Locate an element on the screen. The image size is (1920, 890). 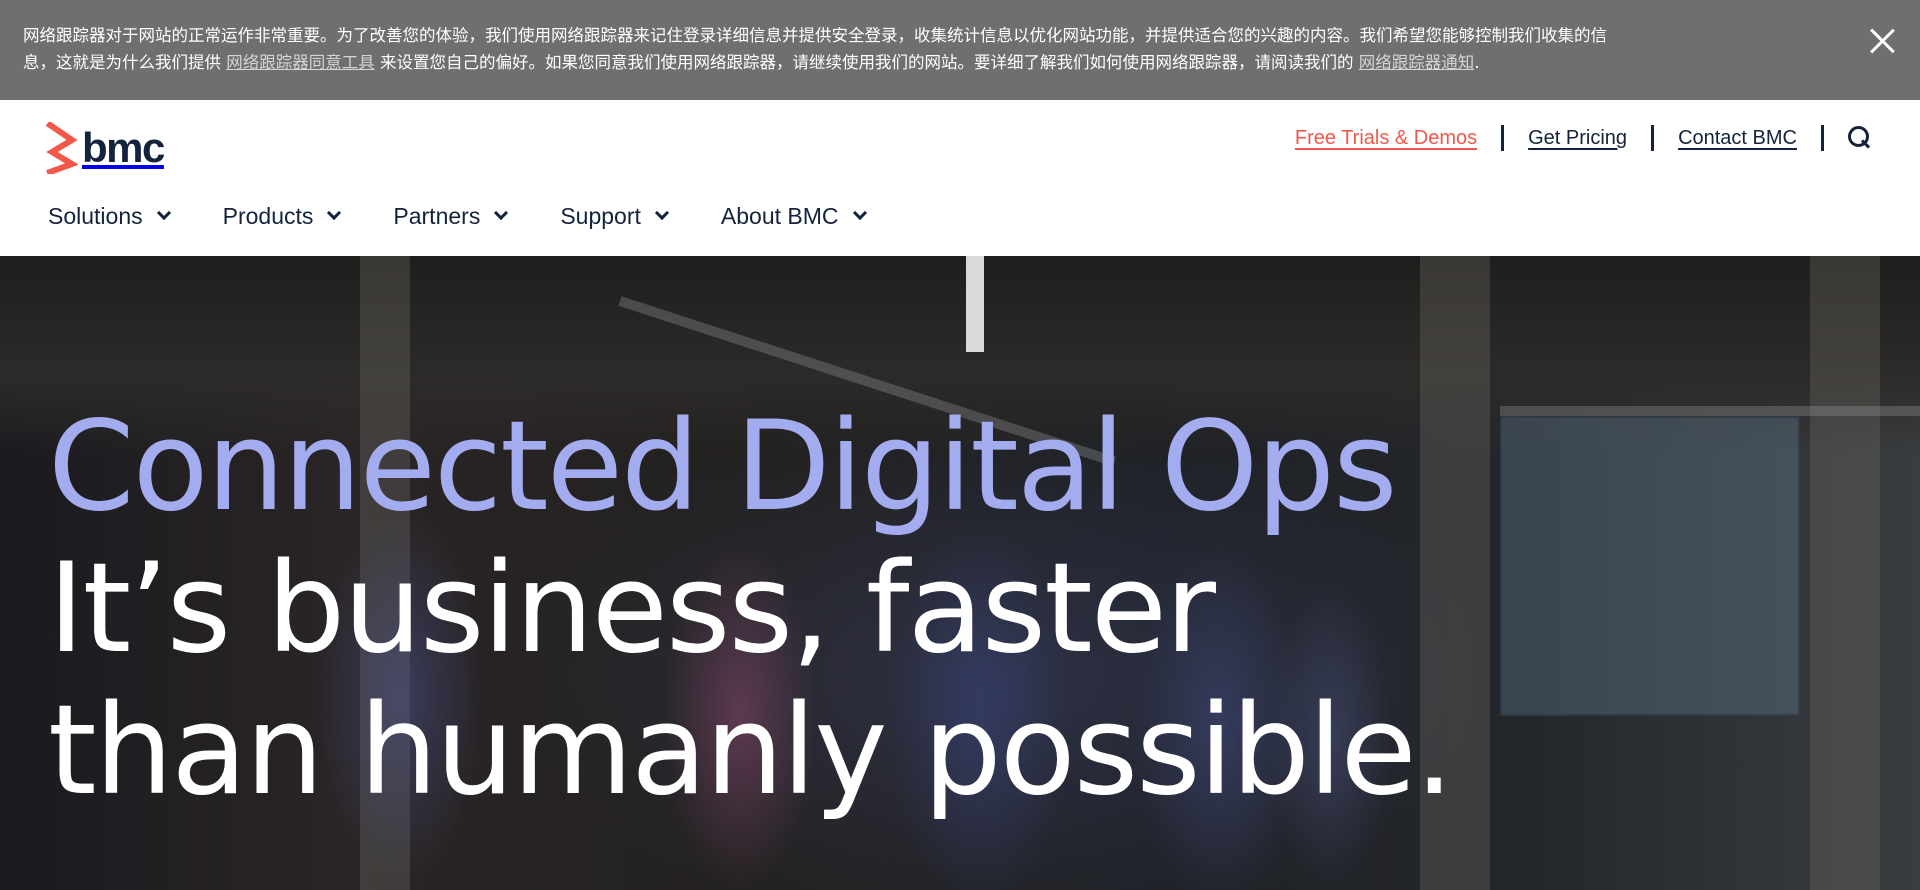
contact-bmc-link: Contact BMC is located at coordinates (1737, 138).